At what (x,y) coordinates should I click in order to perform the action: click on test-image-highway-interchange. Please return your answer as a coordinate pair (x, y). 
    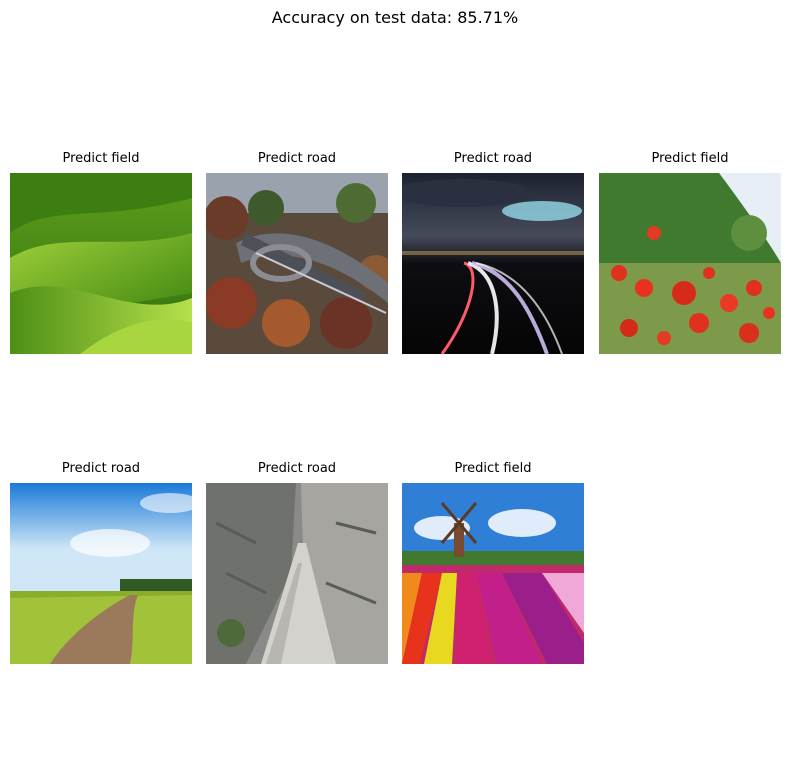
    Looking at the image, I should click on (297, 263).